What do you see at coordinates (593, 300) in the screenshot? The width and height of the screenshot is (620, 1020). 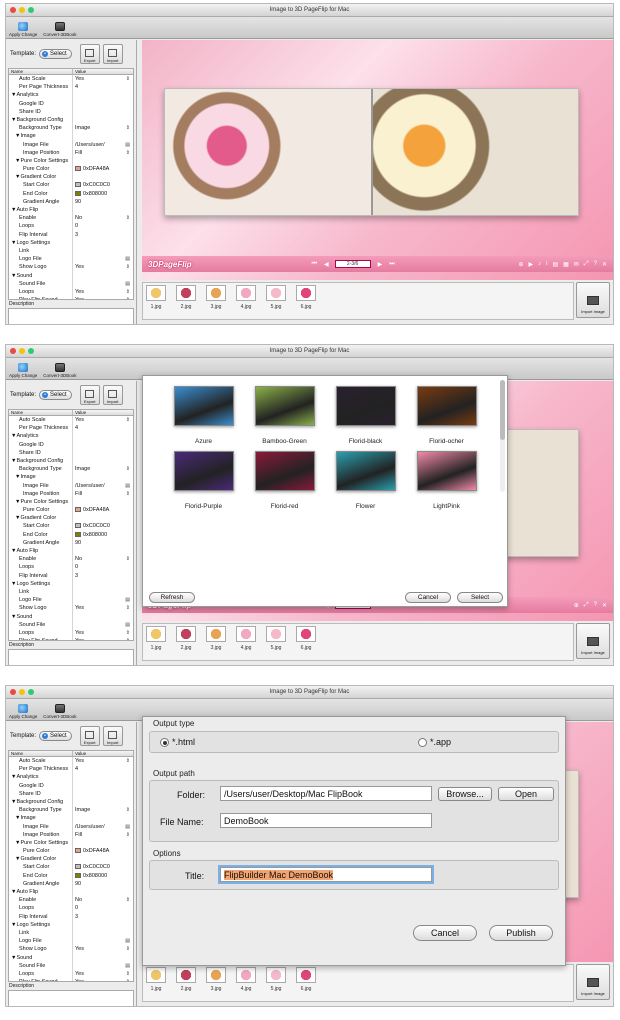 I see `import-image-button: Import Image` at bounding box center [593, 300].